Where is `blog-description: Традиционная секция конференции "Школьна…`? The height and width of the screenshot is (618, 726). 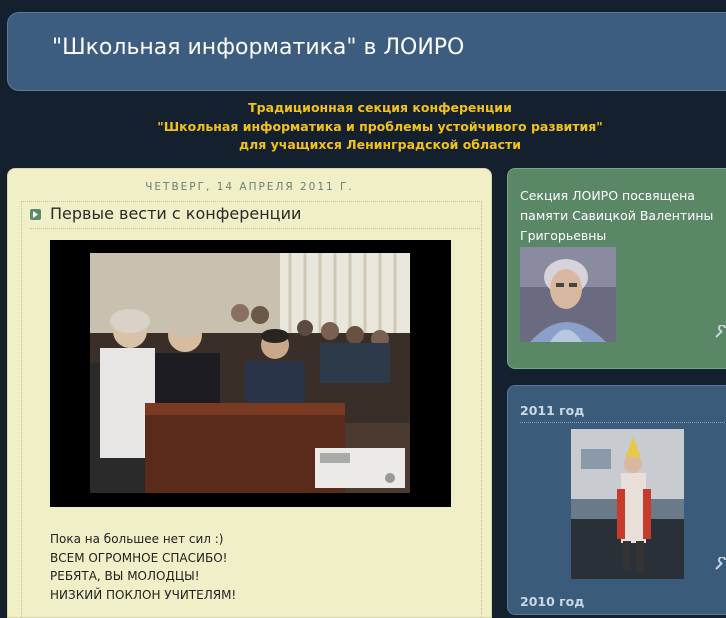 blog-description: Традиционная секция конференции "Школьна… is located at coordinates (363, 127).